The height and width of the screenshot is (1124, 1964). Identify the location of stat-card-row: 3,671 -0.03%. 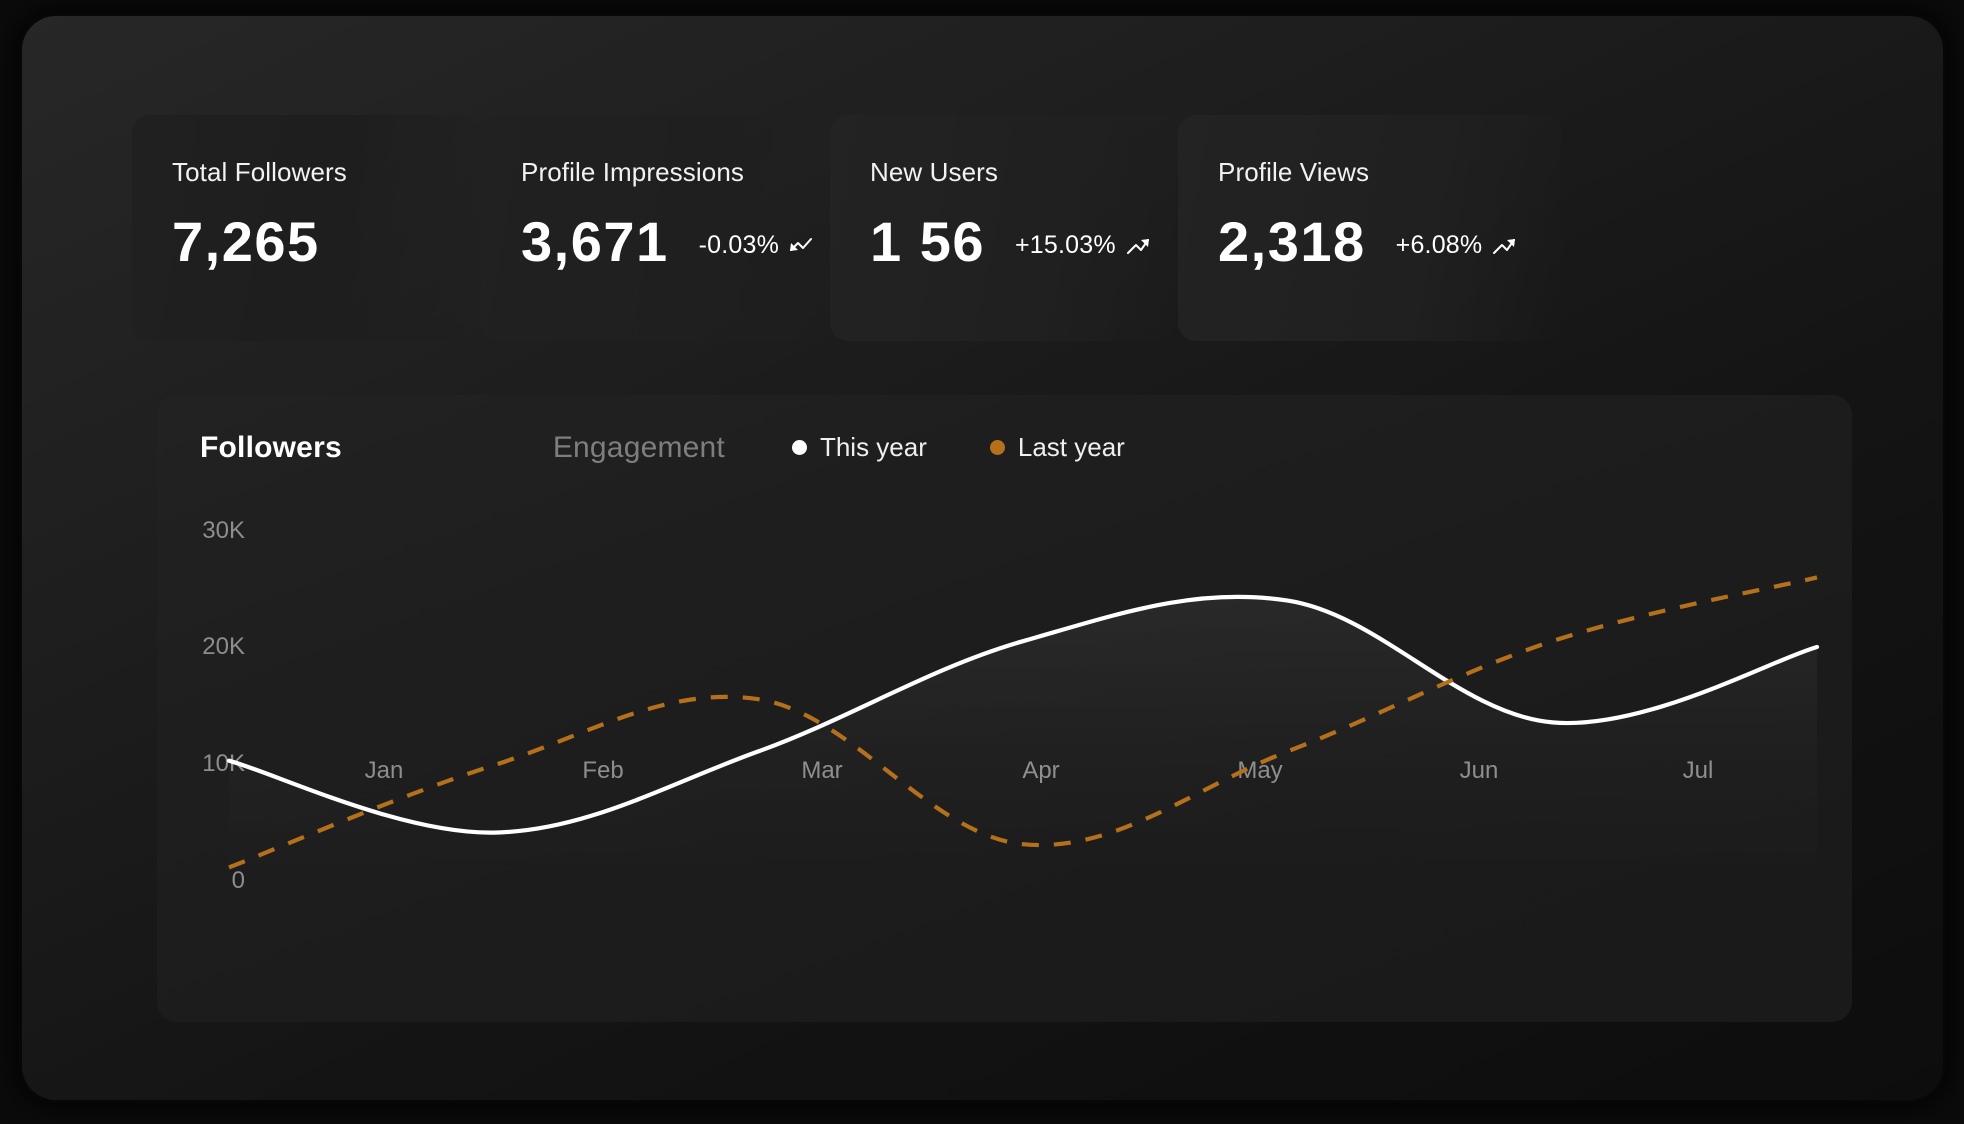
(677, 242).